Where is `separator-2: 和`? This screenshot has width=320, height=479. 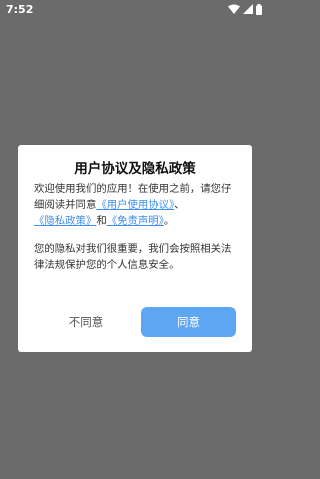
separator-2: 和 is located at coordinates (101, 221).